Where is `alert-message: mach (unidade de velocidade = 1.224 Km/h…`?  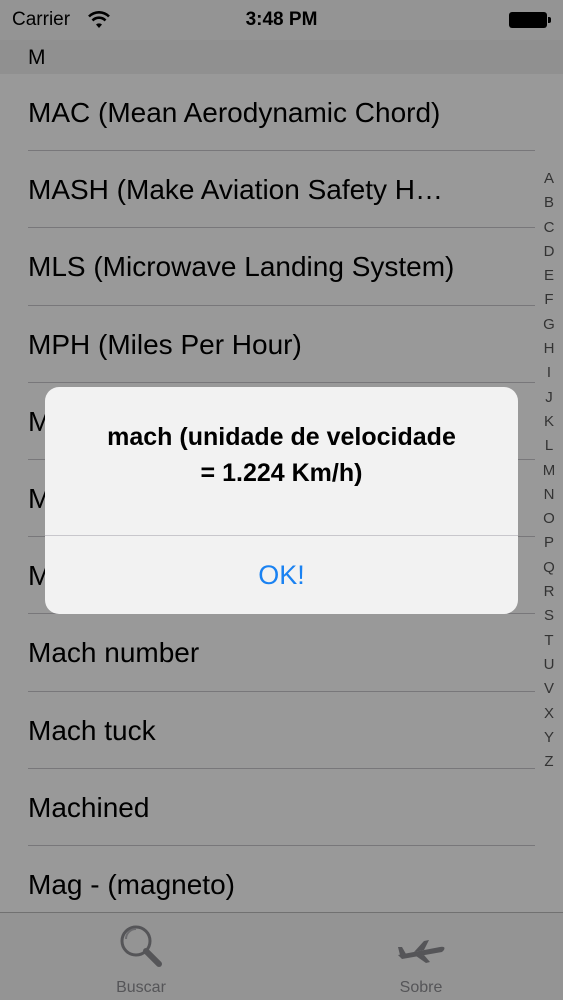
alert-message: mach (unidade de velocidade = 1.224 Km/h… is located at coordinates (281, 455).